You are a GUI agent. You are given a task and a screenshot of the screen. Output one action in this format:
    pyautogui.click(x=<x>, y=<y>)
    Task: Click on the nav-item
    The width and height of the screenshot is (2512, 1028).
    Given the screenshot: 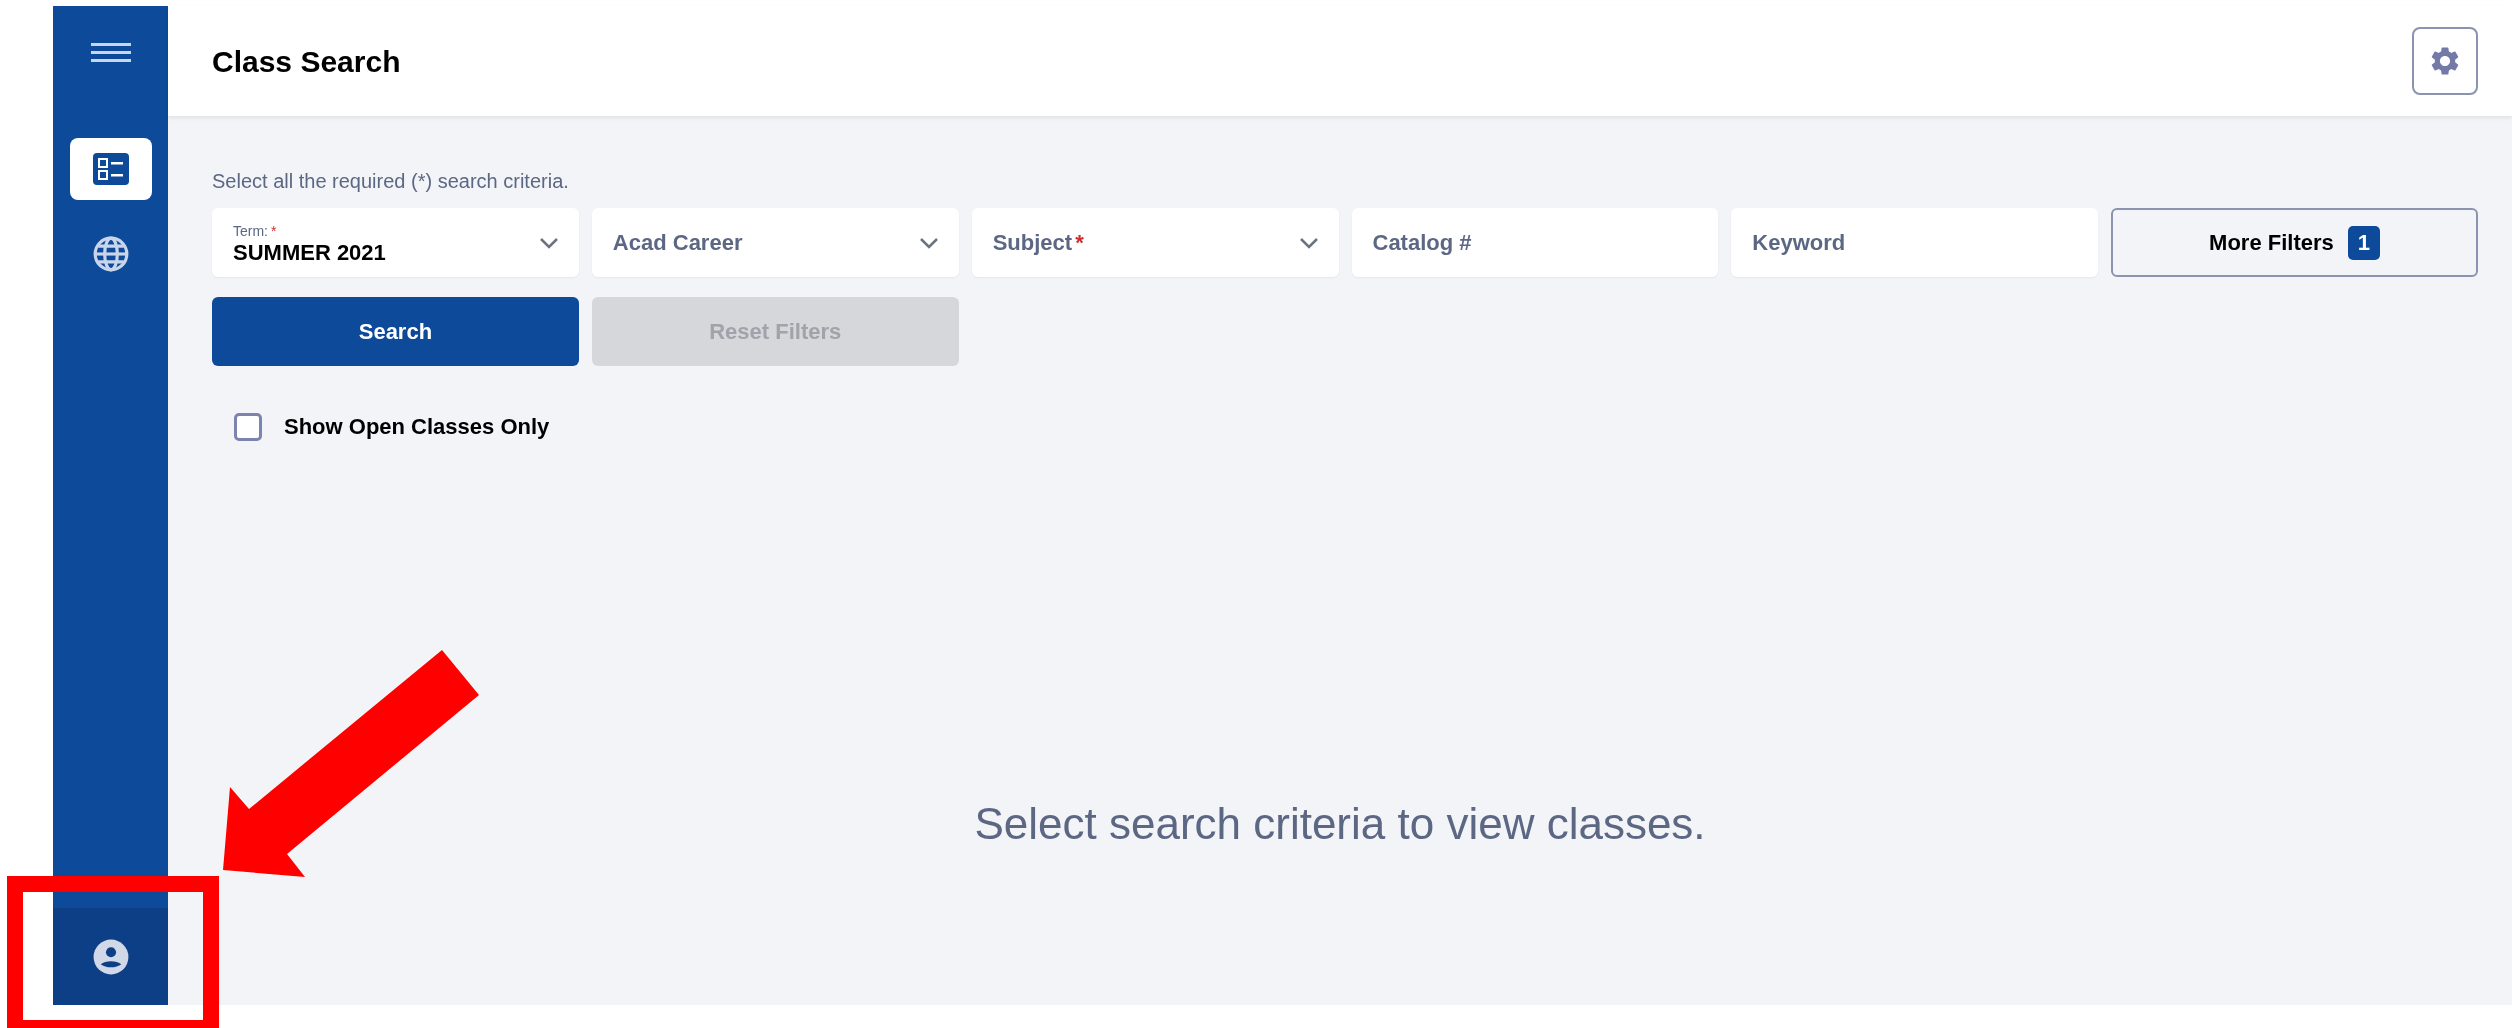 What is the action you would take?
    pyautogui.click(x=110, y=169)
    